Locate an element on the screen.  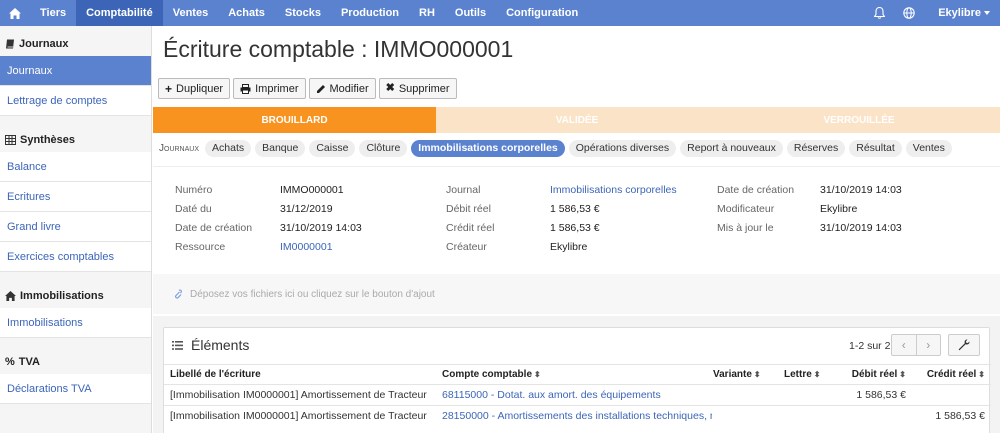
paperclip-icon is located at coordinates (178, 293).